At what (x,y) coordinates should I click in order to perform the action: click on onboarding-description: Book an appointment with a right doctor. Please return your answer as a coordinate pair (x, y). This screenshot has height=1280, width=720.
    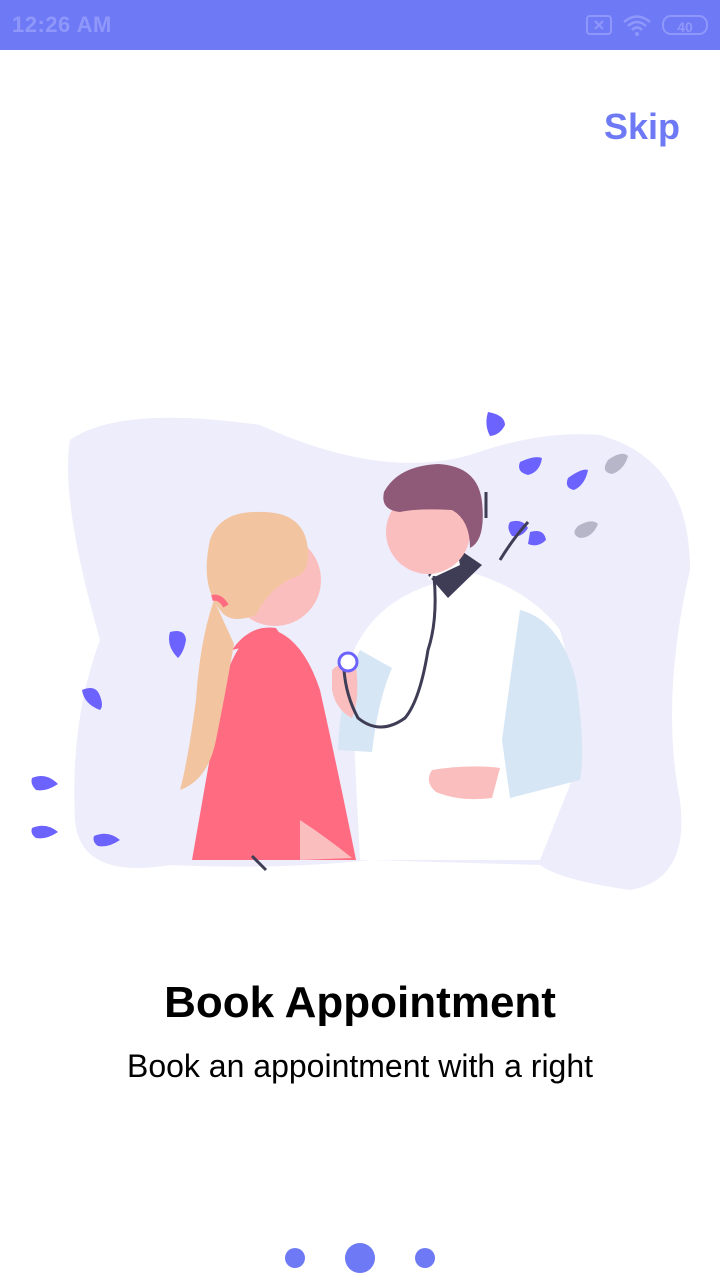
    Looking at the image, I should click on (360, 1072).